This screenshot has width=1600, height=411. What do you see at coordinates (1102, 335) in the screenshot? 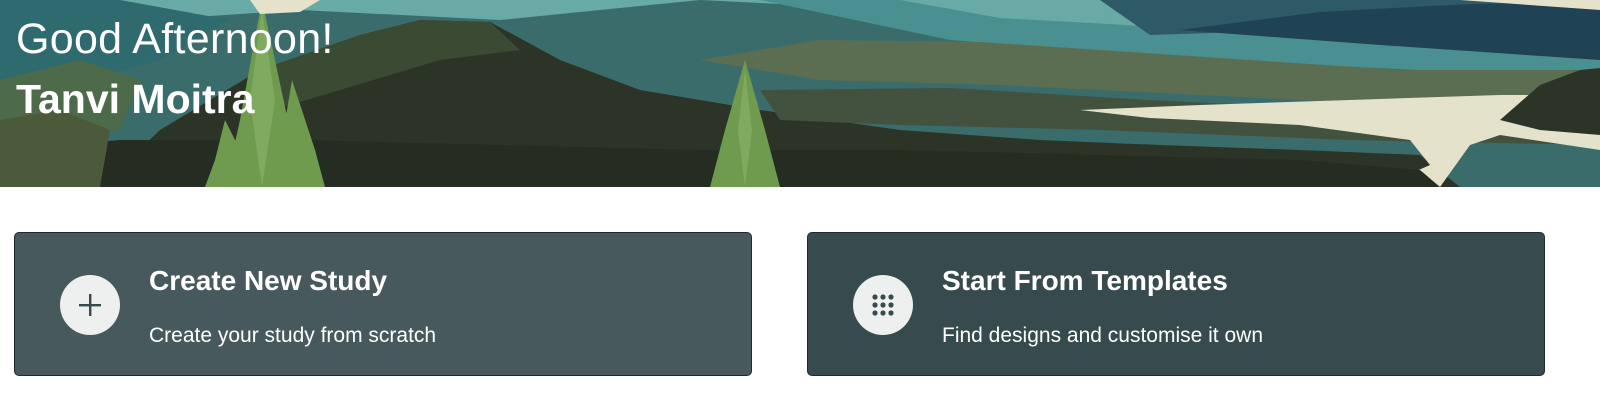
I see `card-subtitle: Find designs and customise it own` at bounding box center [1102, 335].